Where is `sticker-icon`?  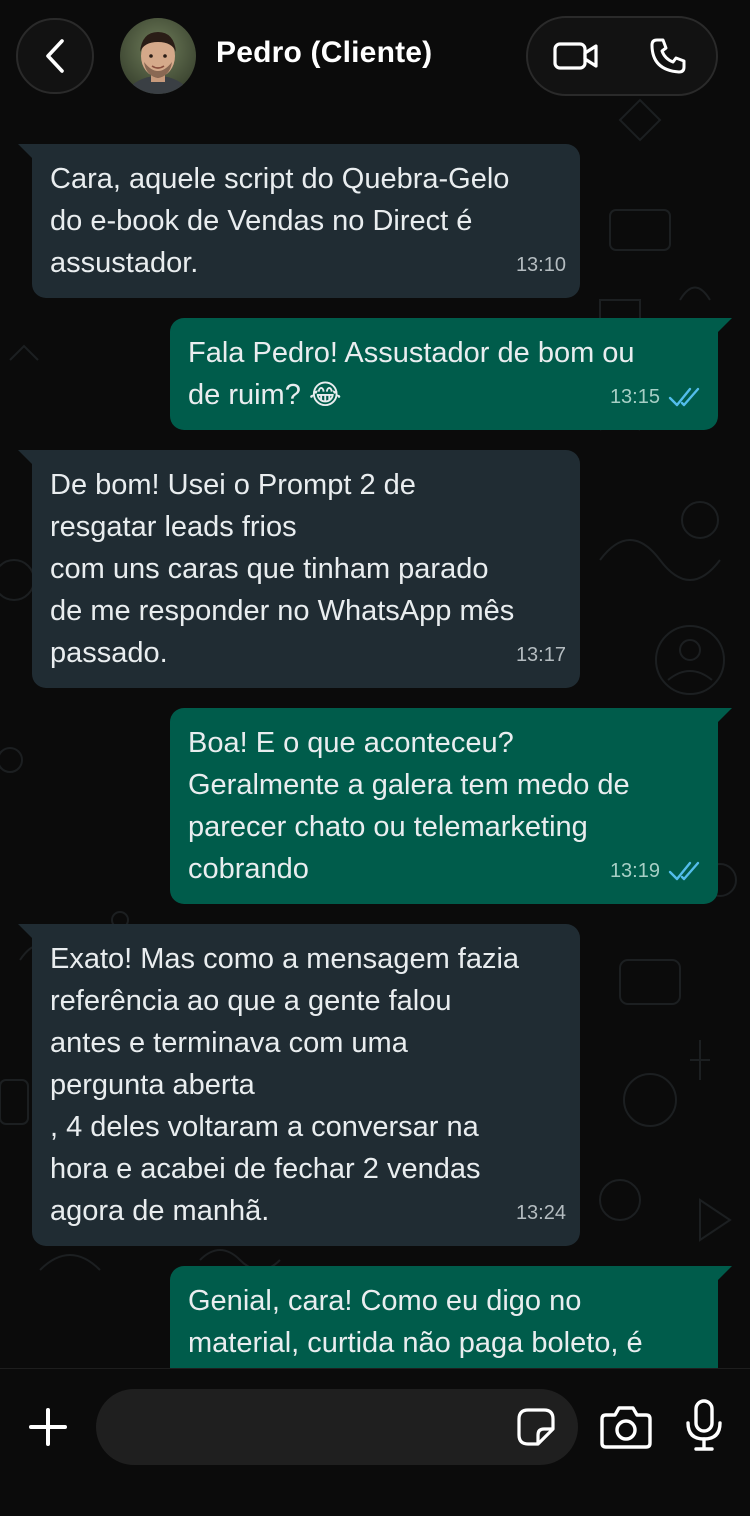 sticker-icon is located at coordinates (536, 1427).